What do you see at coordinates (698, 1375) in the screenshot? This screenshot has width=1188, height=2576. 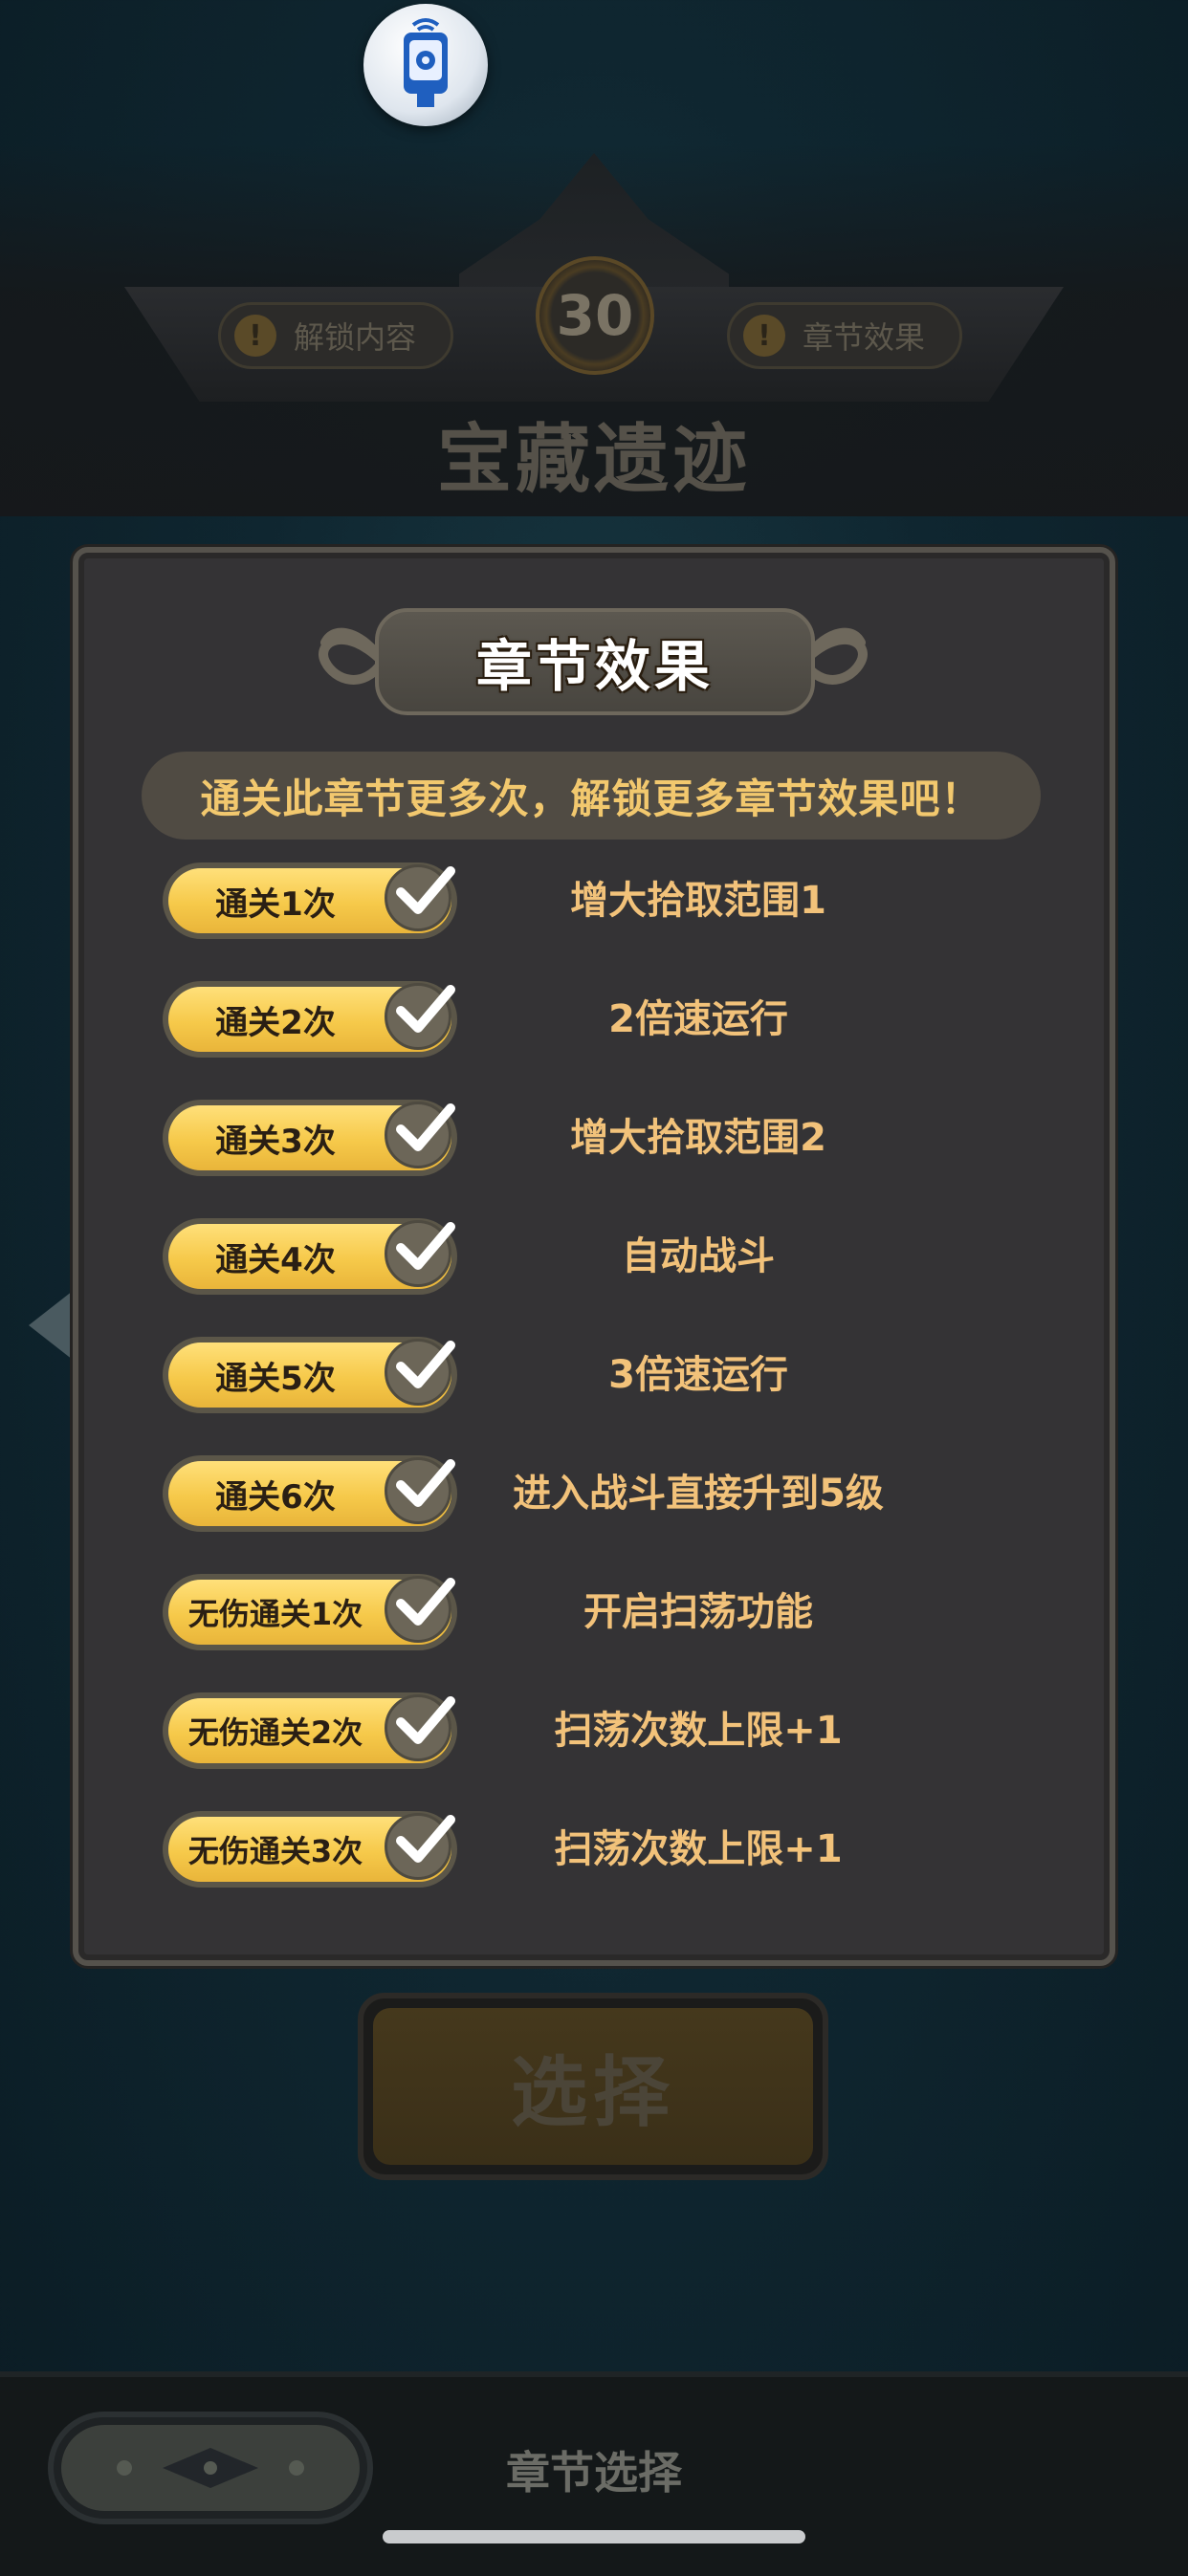 I see `effect-text: 3倍速运行` at bounding box center [698, 1375].